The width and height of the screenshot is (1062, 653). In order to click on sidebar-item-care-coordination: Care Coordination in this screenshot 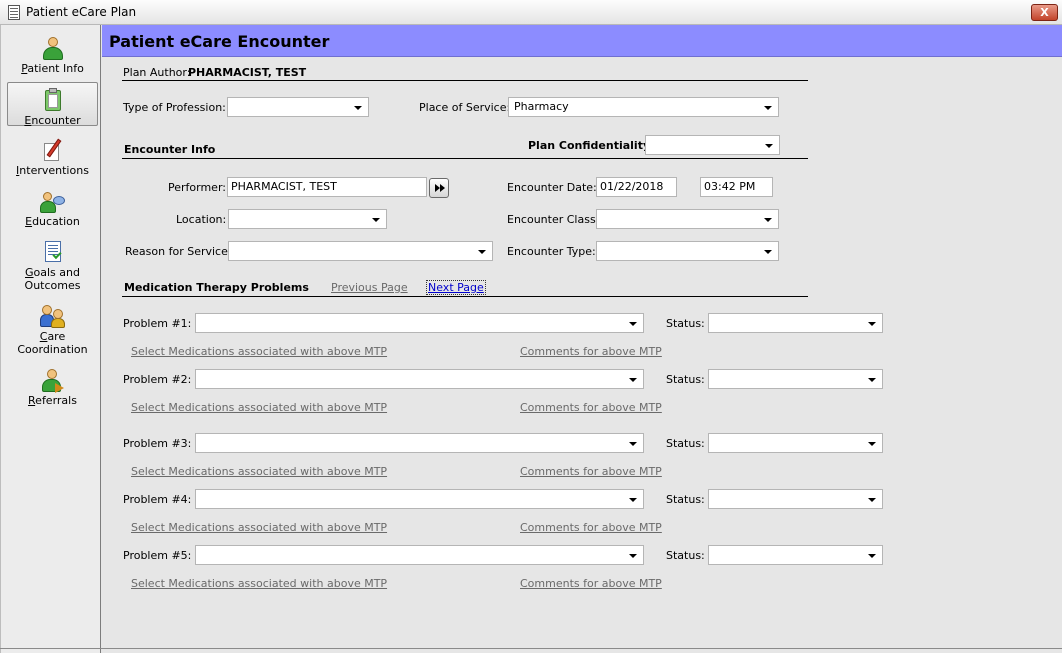, I will do `click(52, 327)`.